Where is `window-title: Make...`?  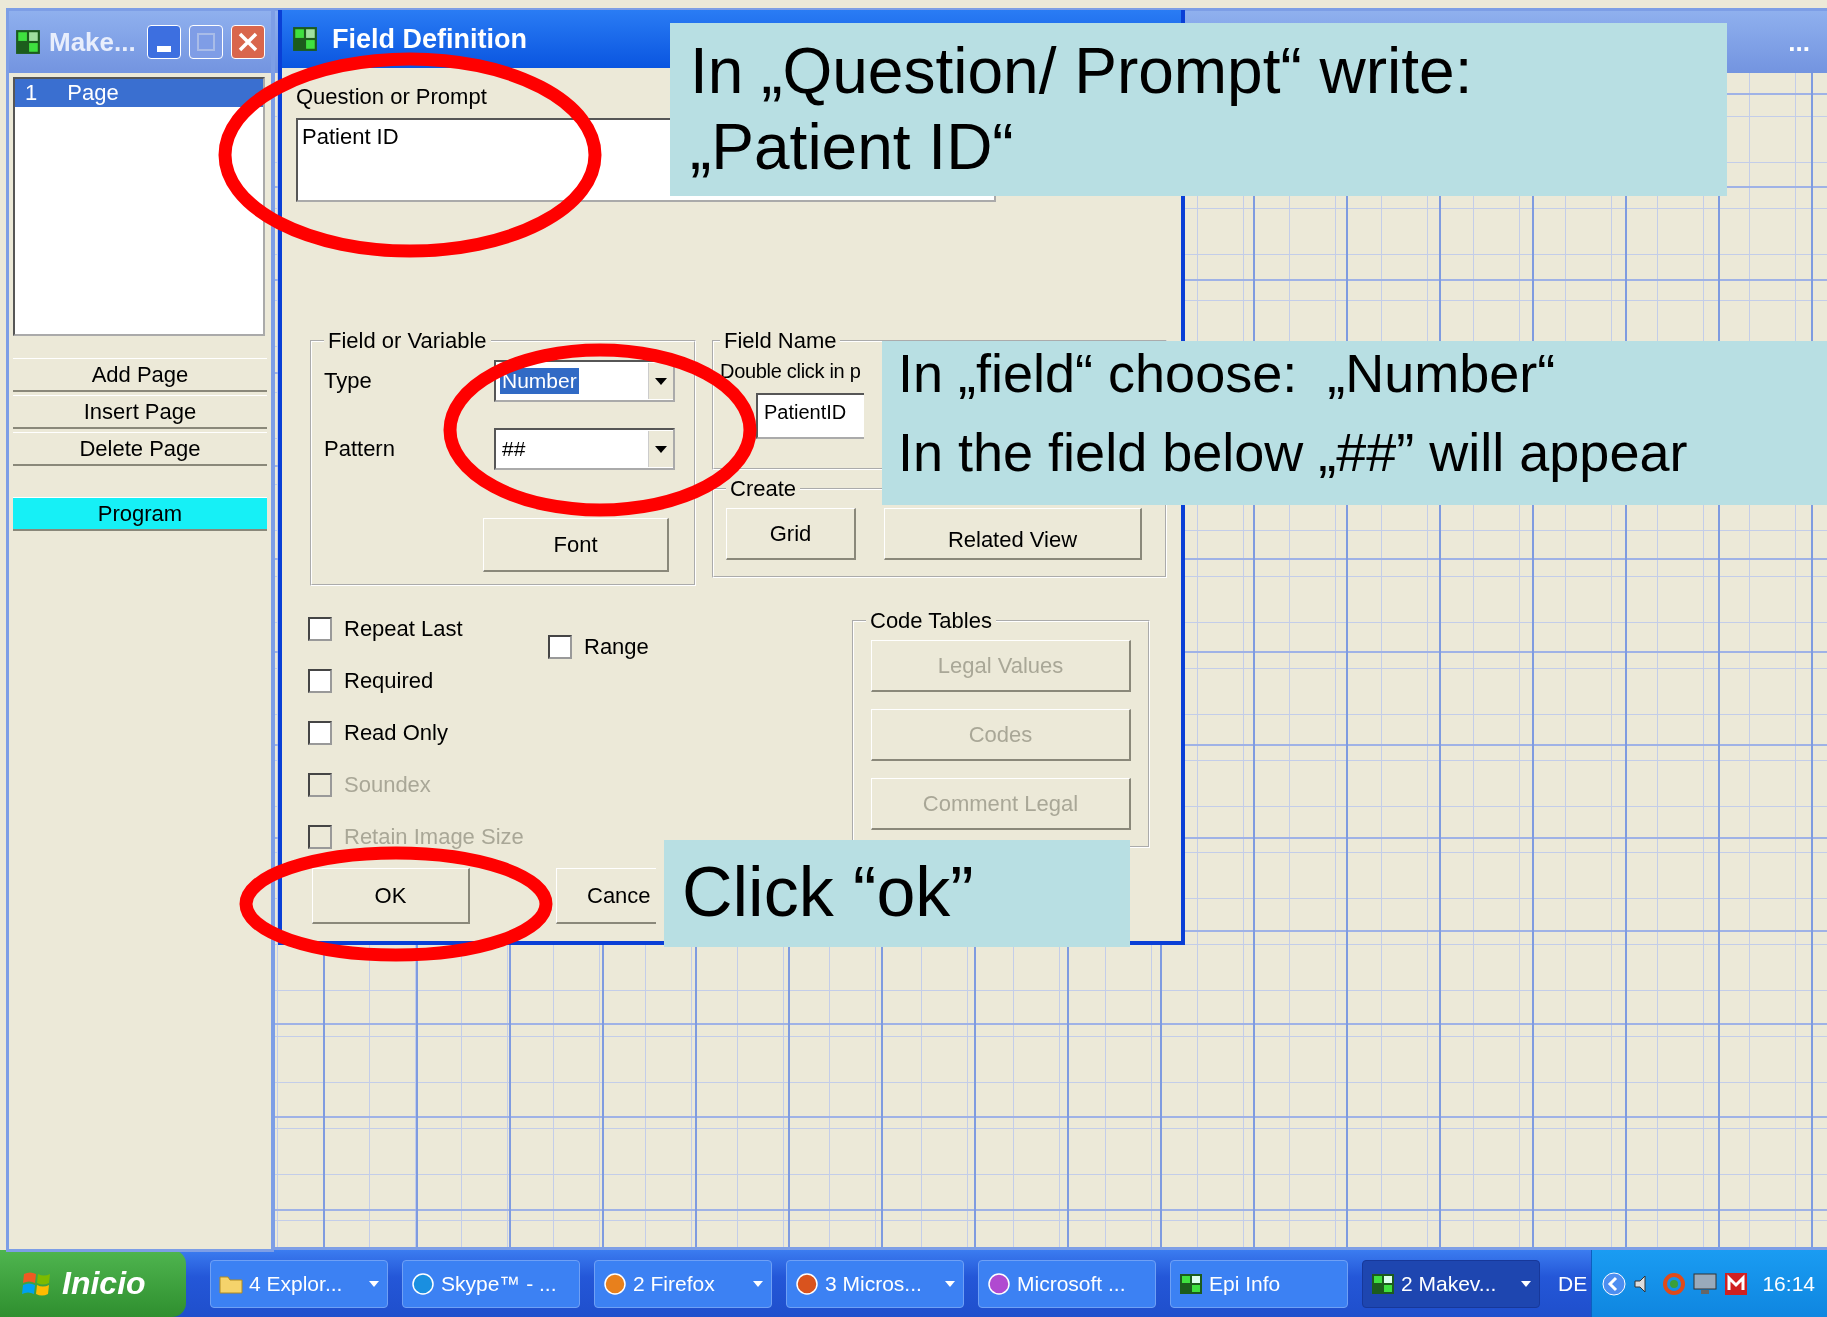
window-title: Make... is located at coordinates (93, 42).